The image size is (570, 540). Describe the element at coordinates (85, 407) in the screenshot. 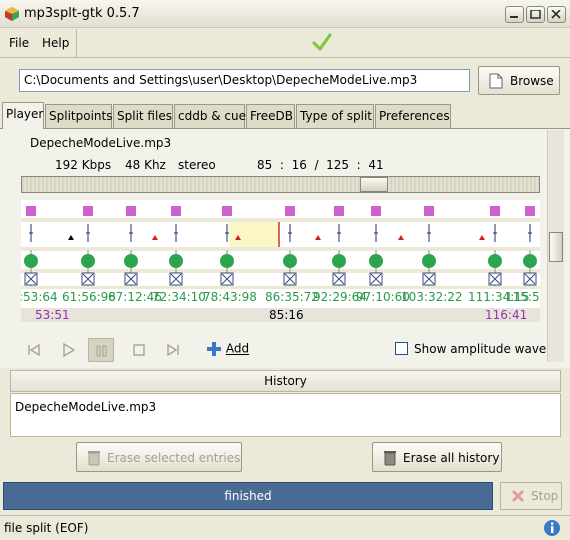

I see `history-entry: DepecheModeLive.mp3` at that location.